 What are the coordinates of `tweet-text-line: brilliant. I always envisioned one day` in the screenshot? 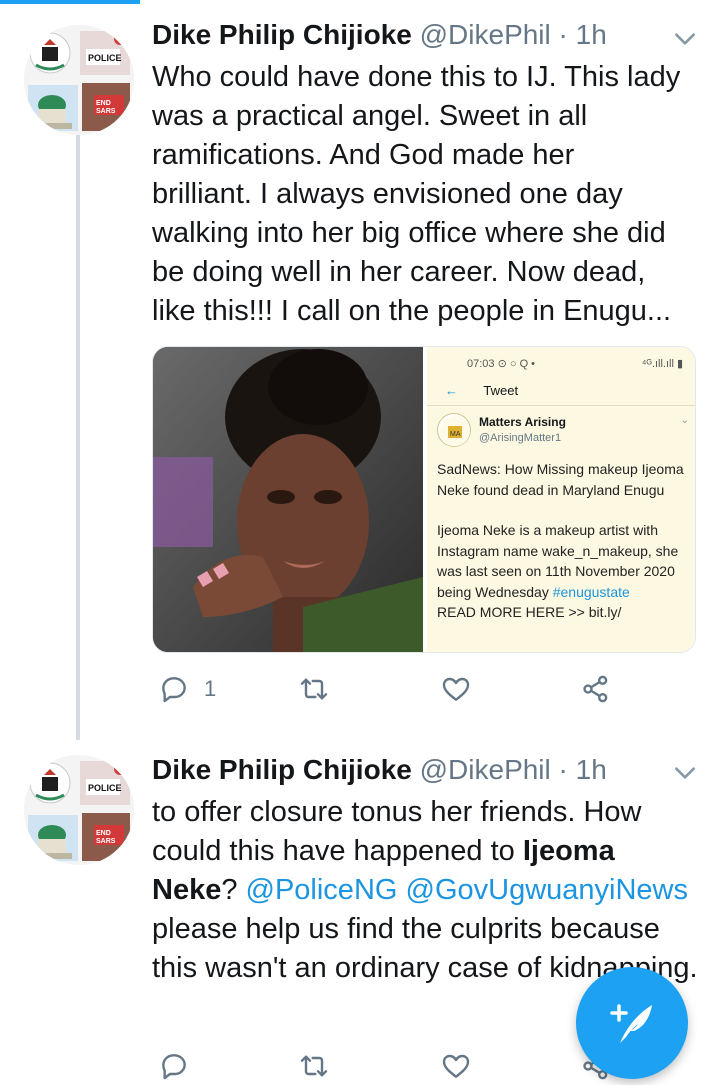 It's located at (387, 194).